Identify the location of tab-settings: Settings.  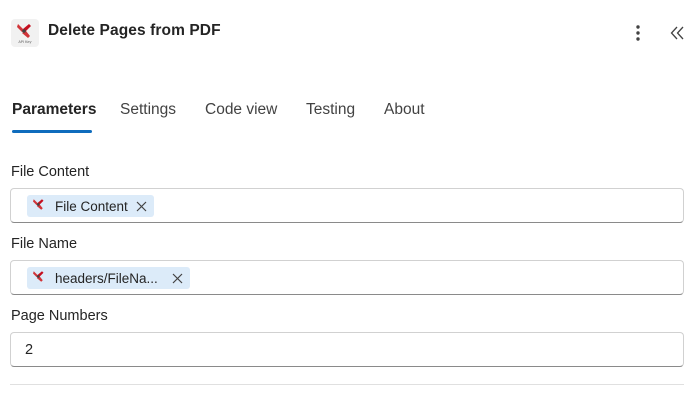
(148, 110).